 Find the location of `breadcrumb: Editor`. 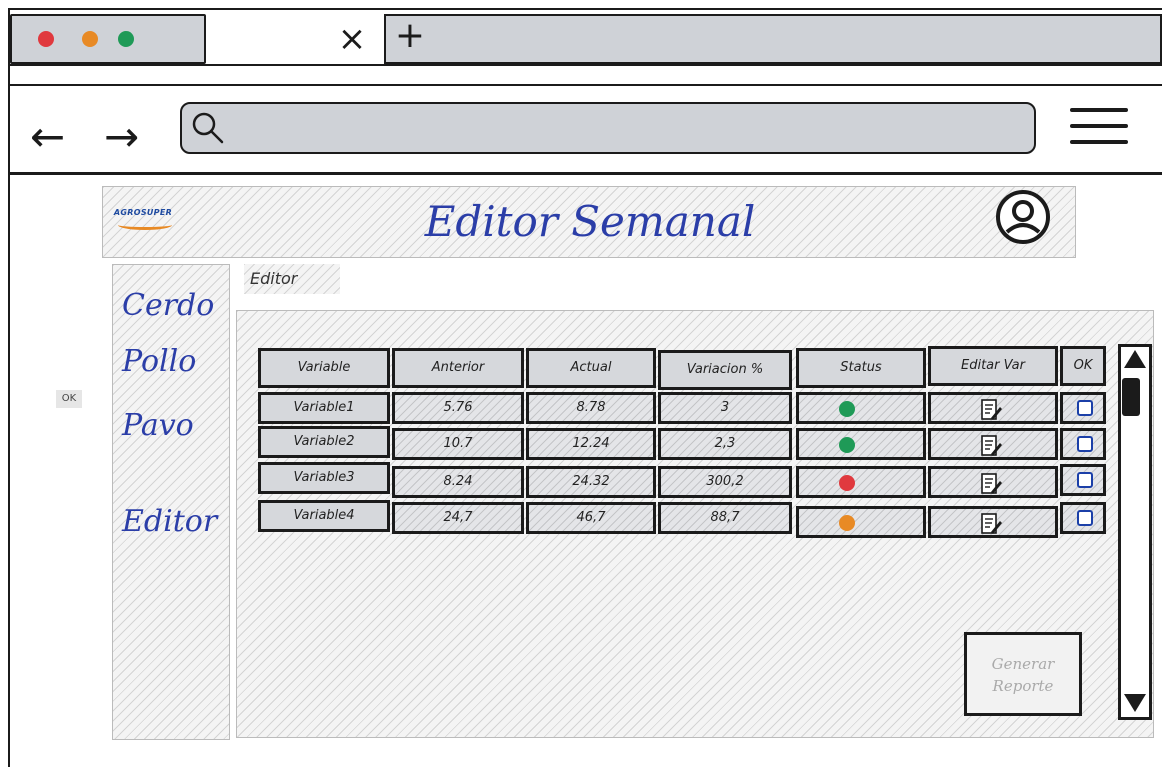

breadcrumb: Editor is located at coordinates (292, 279).